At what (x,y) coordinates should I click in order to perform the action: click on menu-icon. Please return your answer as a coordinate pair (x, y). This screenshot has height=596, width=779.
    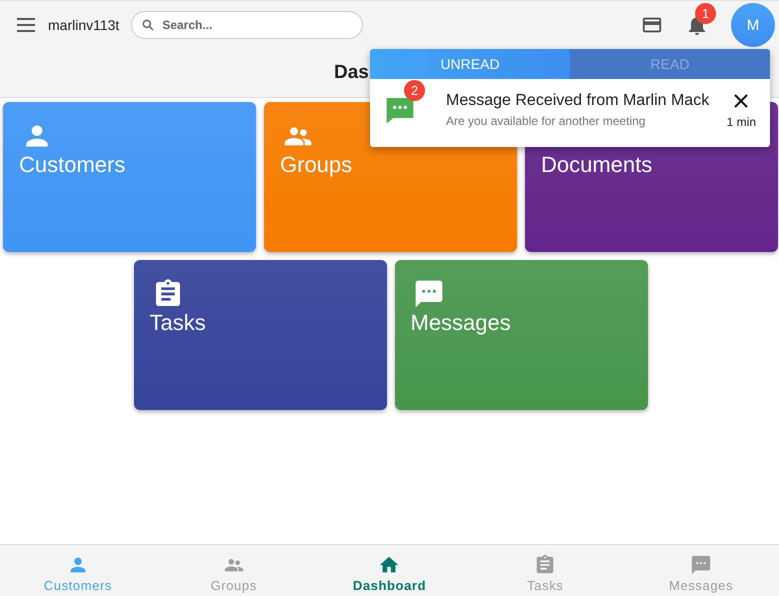
    Looking at the image, I should click on (26, 25).